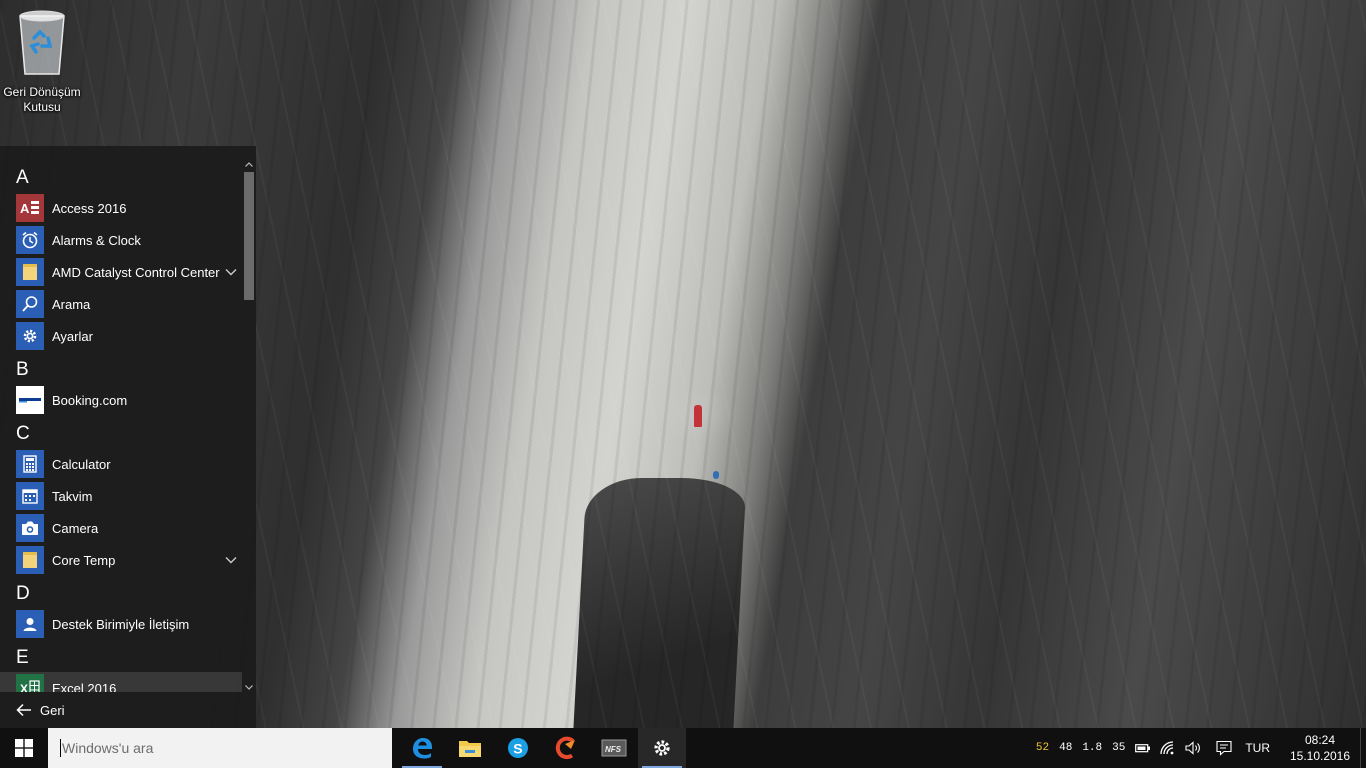  I want to click on recycle-bin-icon, so click(42, 42).